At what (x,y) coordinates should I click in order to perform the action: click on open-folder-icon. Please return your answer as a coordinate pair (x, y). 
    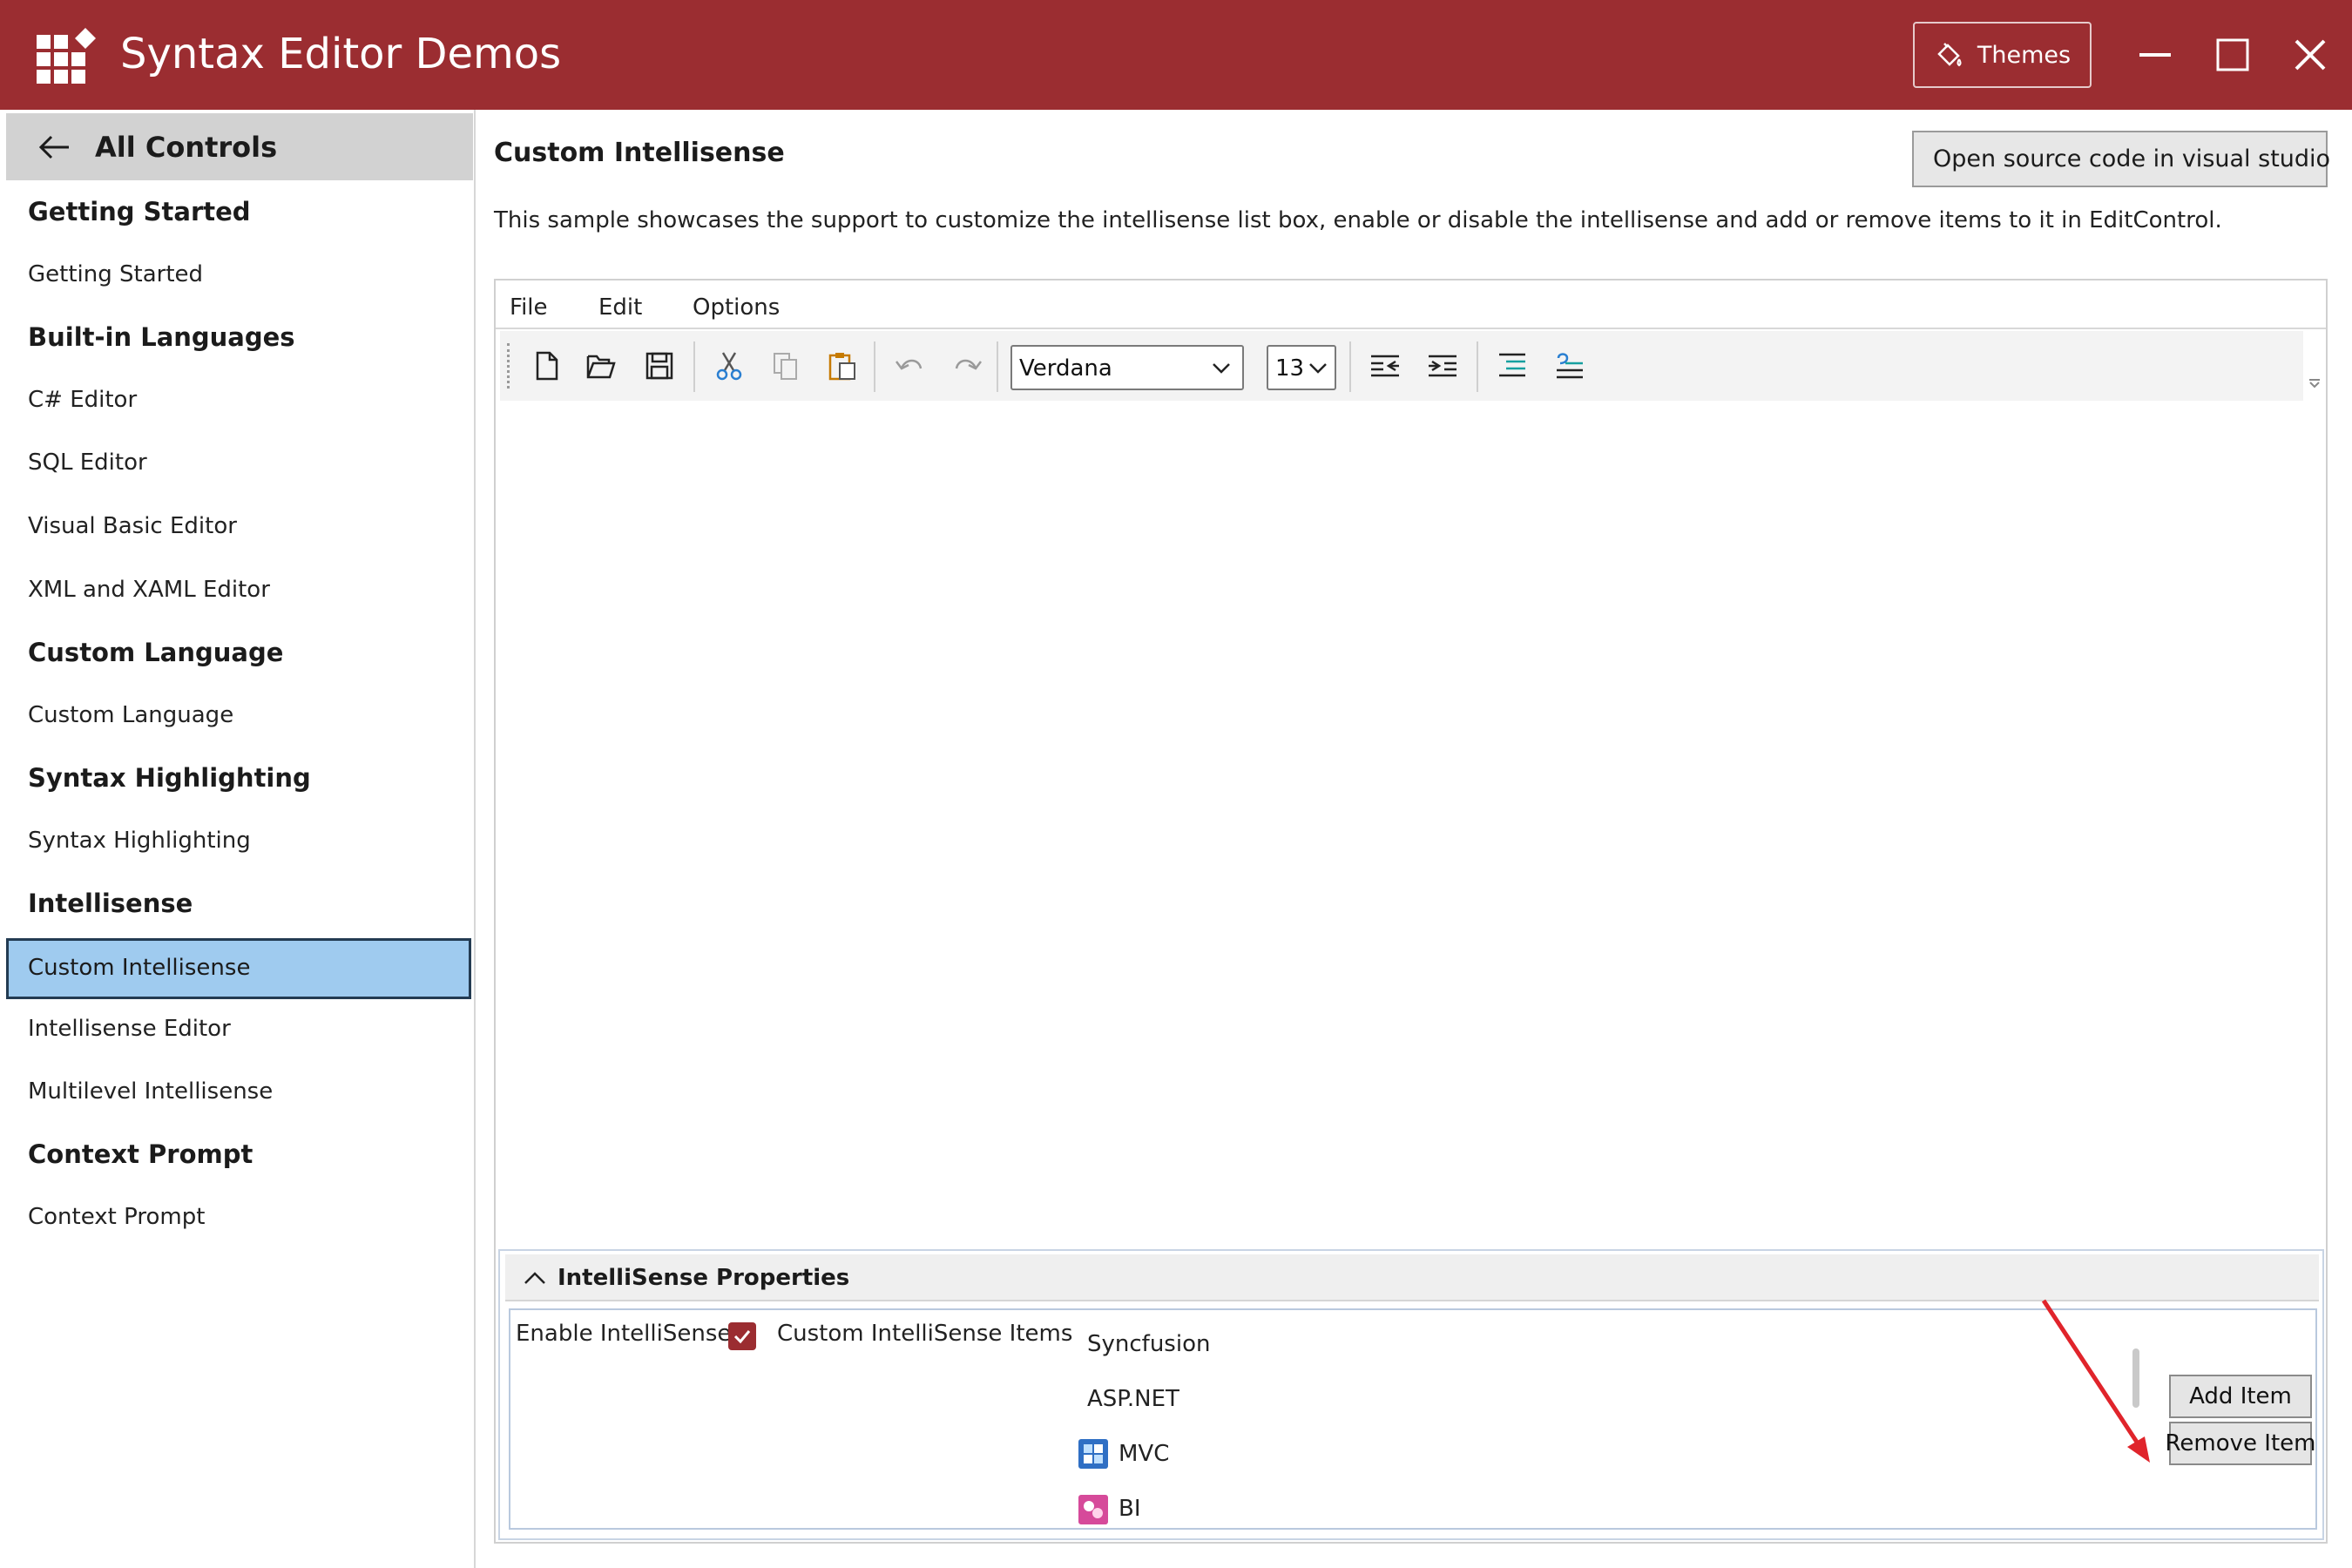
    Looking at the image, I should click on (601, 366).